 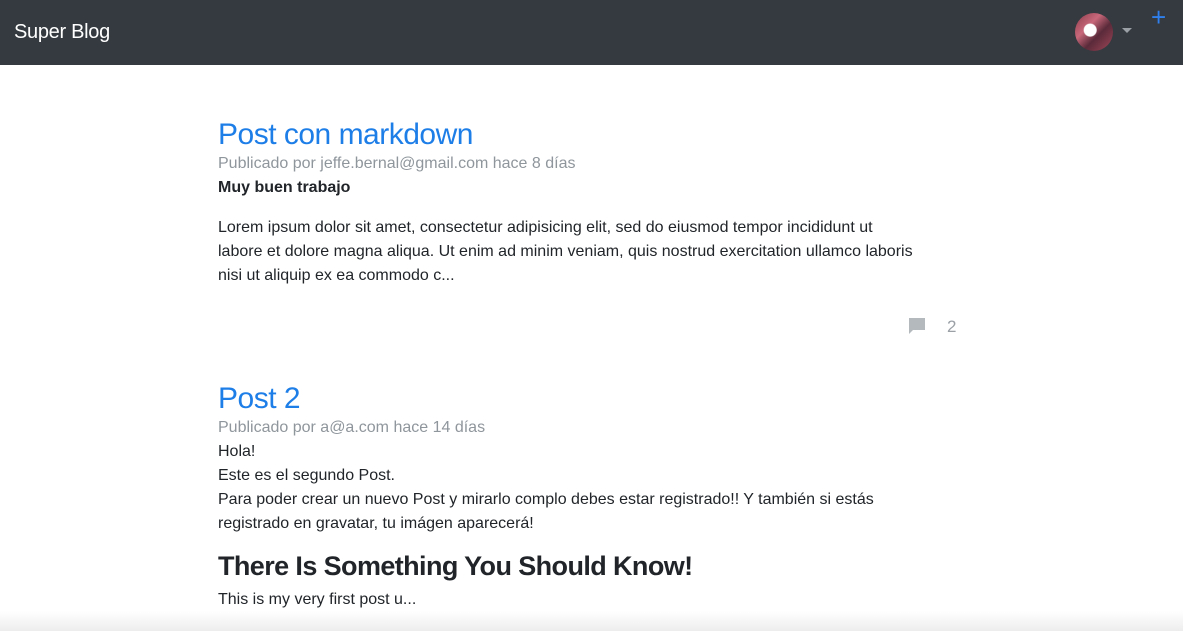 What do you see at coordinates (306, 475) in the screenshot?
I see `excerpt-line: Este es el segundo Post.` at bounding box center [306, 475].